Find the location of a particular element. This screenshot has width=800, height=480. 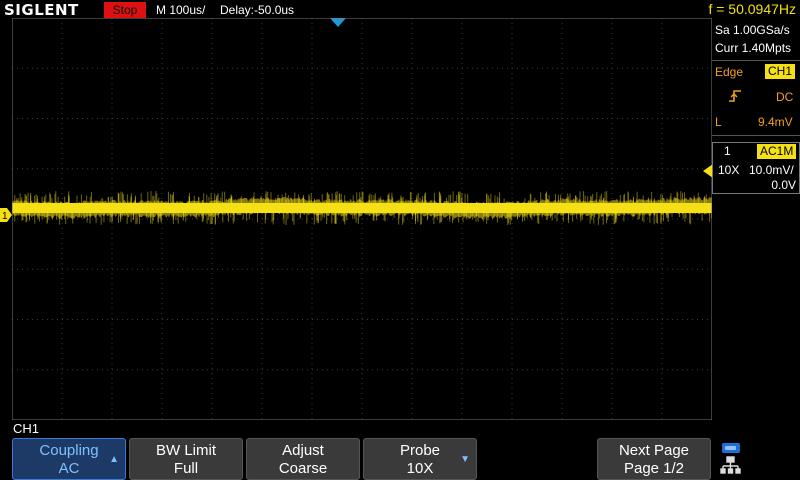

rising-edge-icon is located at coordinates (735, 96).